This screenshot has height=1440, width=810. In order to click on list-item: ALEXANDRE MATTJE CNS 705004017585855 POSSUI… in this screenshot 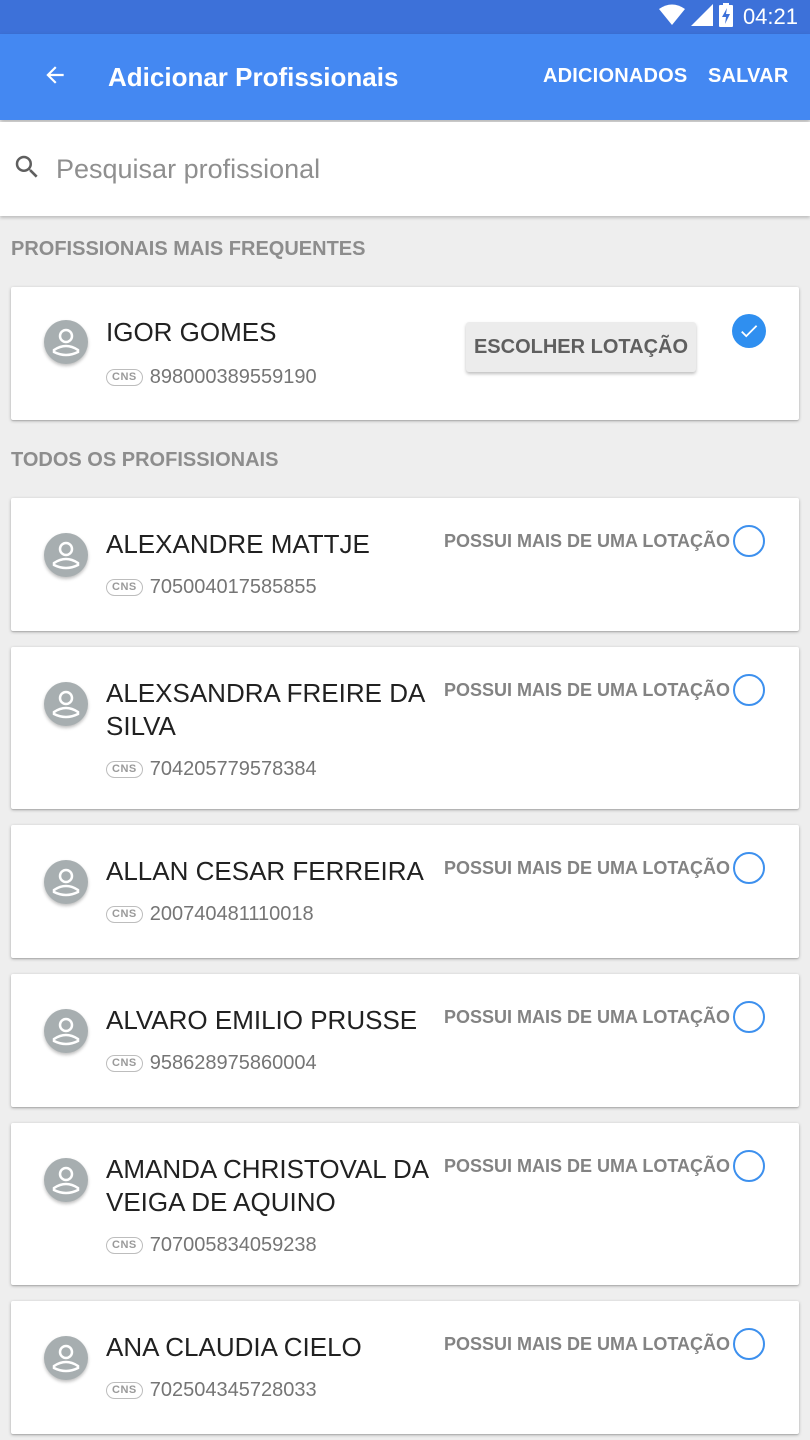, I will do `click(405, 564)`.